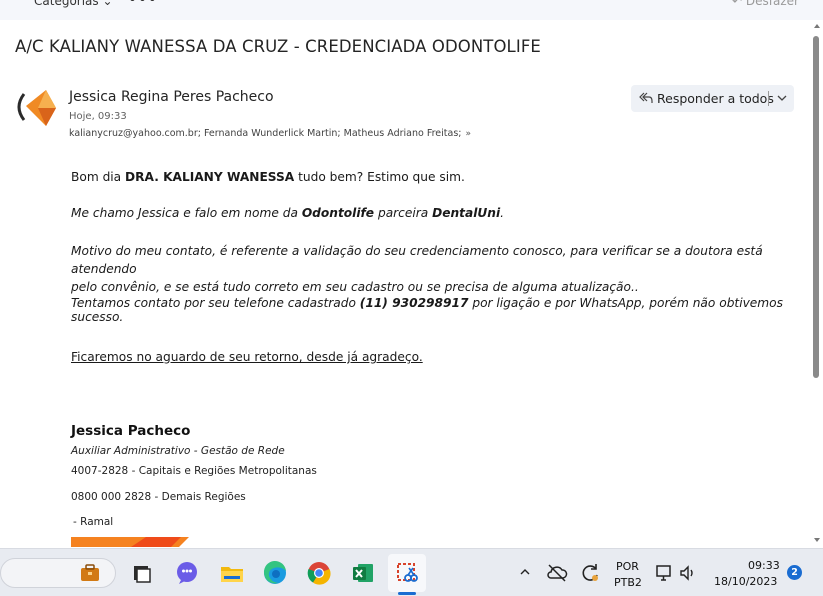  I want to click on button-divider, so click(768, 98).